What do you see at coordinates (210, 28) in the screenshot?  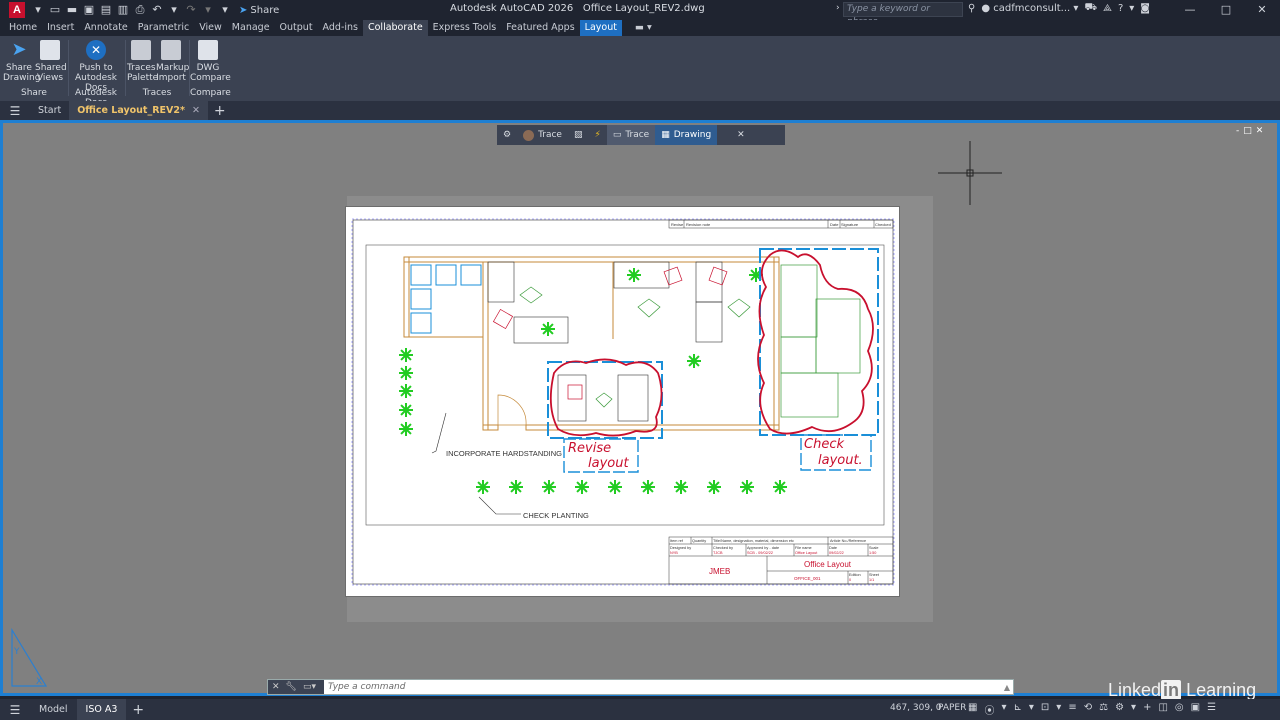 I see `tab-view: View` at bounding box center [210, 28].